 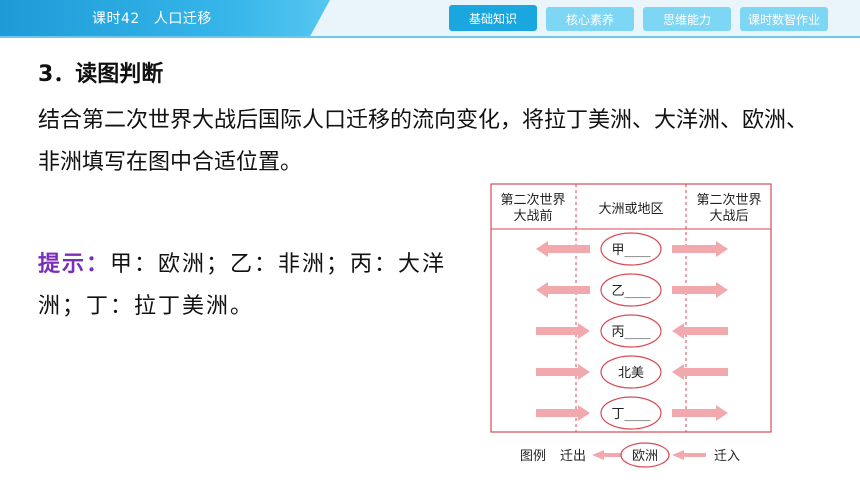 What do you see at coordinates (631, 373) in the screenshot?
I see `region-label-3: 北美` at bounding box center [631, 373].